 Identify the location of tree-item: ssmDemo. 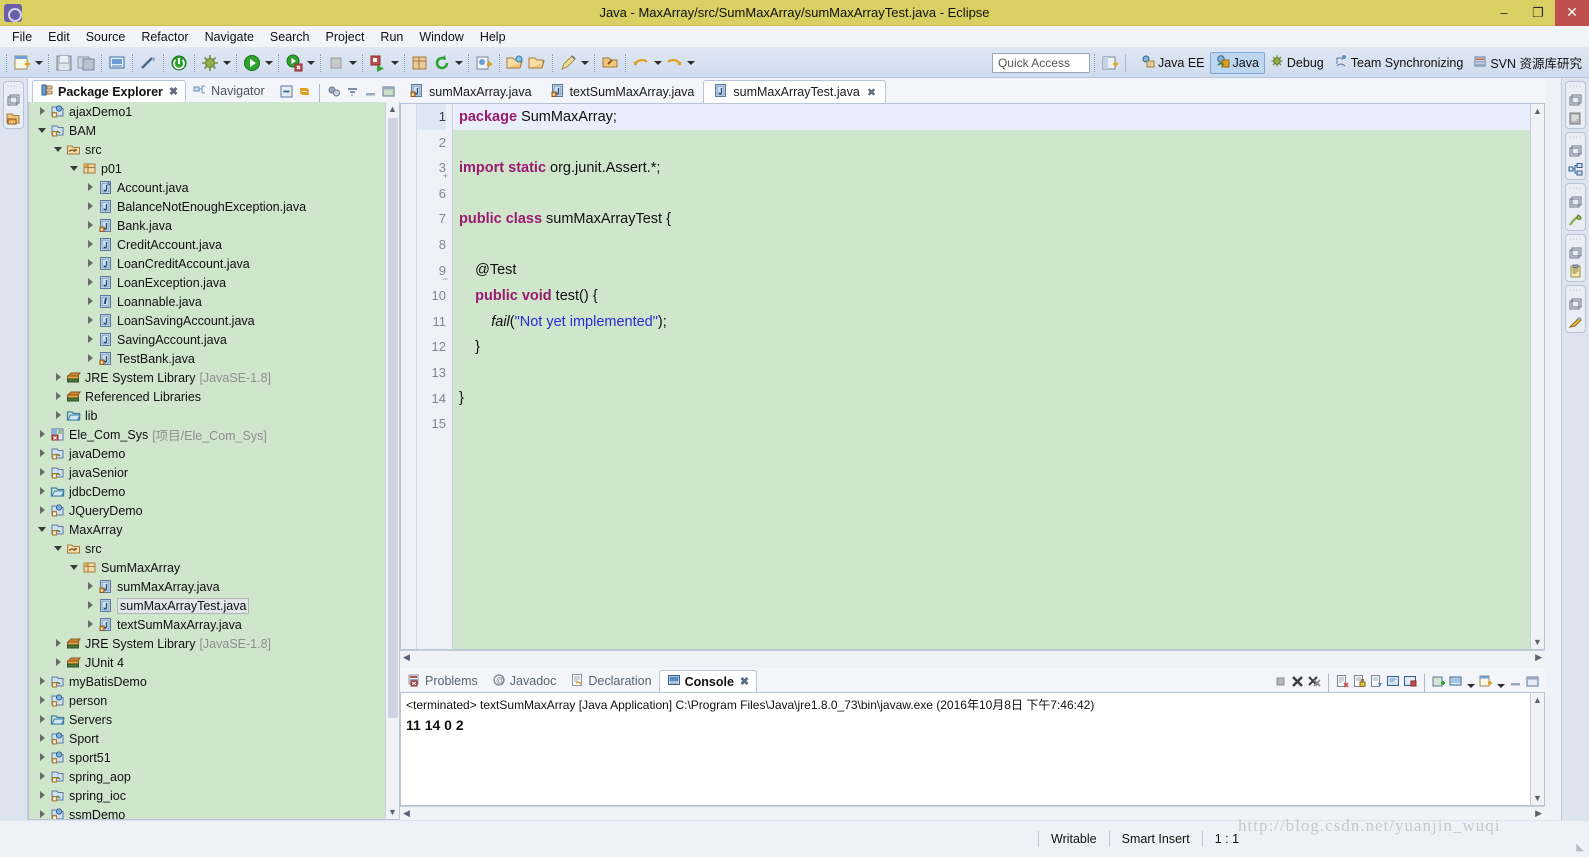
(207, 812).